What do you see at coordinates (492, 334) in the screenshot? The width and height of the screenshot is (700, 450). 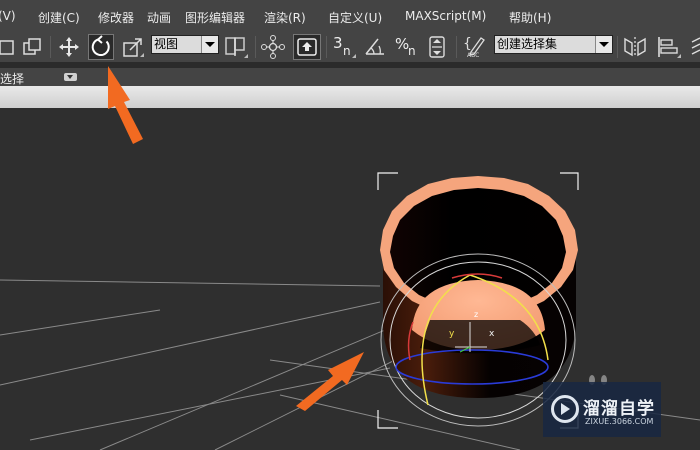 I see `axis-label-x: x` at bounding box center [492, 334].